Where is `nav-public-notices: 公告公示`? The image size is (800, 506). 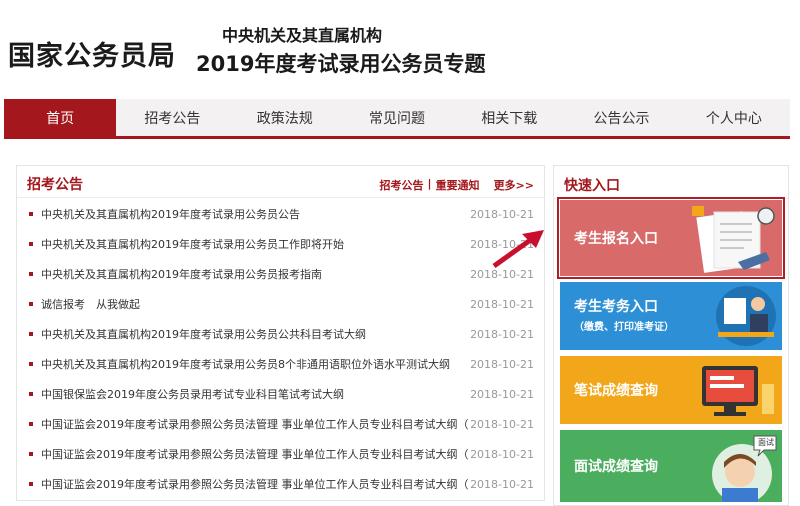 nav-public-notices: 公告公示 is located at coordinates (621, 117).